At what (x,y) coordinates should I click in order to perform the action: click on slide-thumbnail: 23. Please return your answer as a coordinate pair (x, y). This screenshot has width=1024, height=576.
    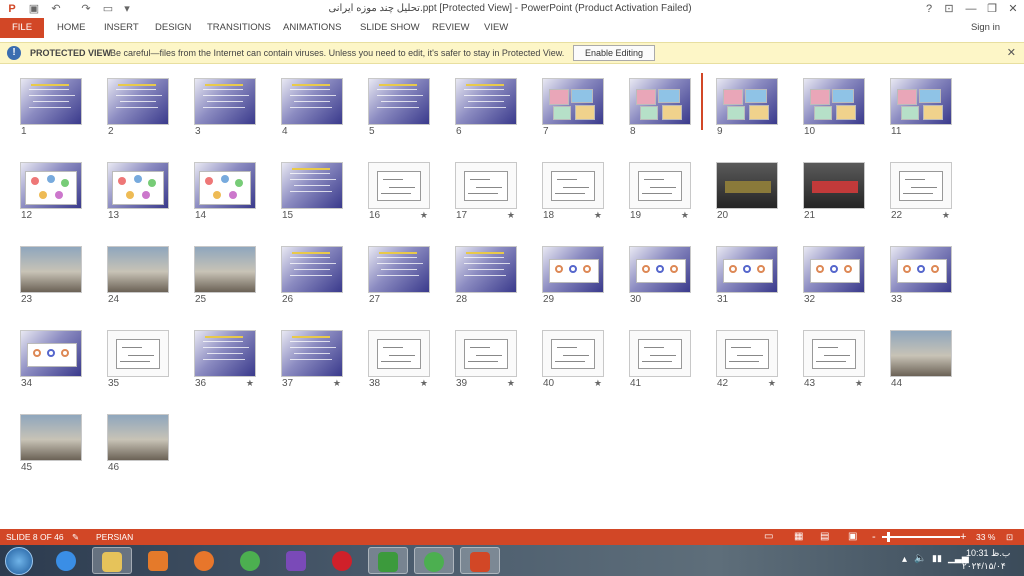
    Looking at the image, I should click on (51, 278).